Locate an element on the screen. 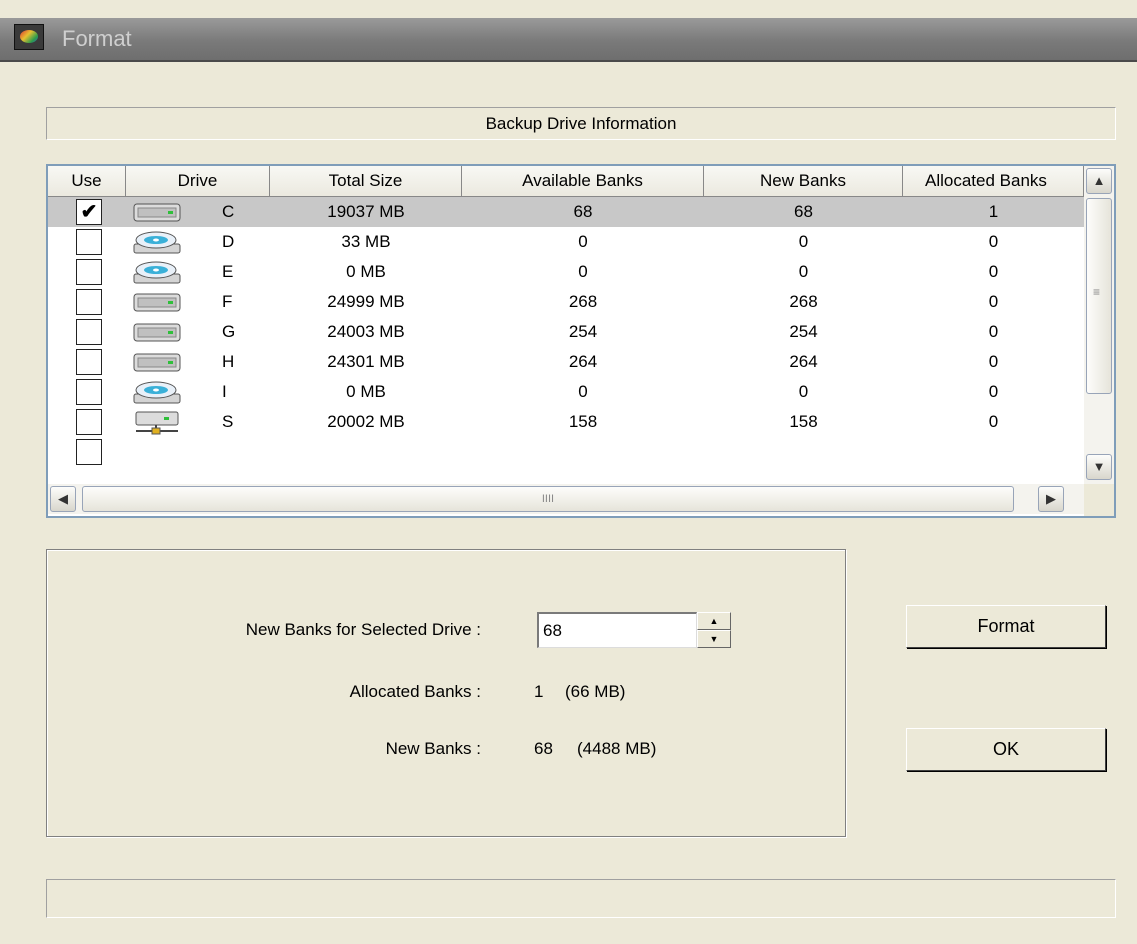 The height and width of the screenshot is (944, 1137). table-row: S 20002 MB 158 158 0 is located at coordinates (566, 422).